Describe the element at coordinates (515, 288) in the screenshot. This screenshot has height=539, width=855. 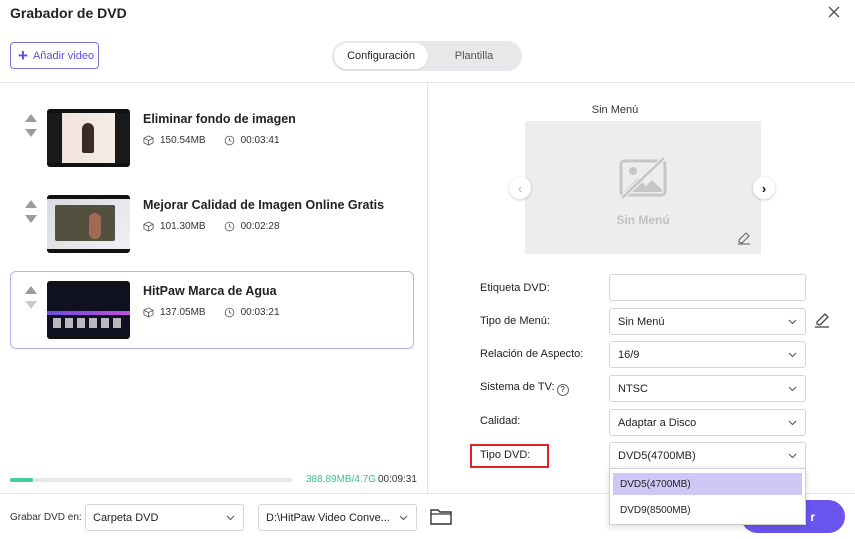
I see `dvd-label-label: Etiqueta DVD:` at that location.